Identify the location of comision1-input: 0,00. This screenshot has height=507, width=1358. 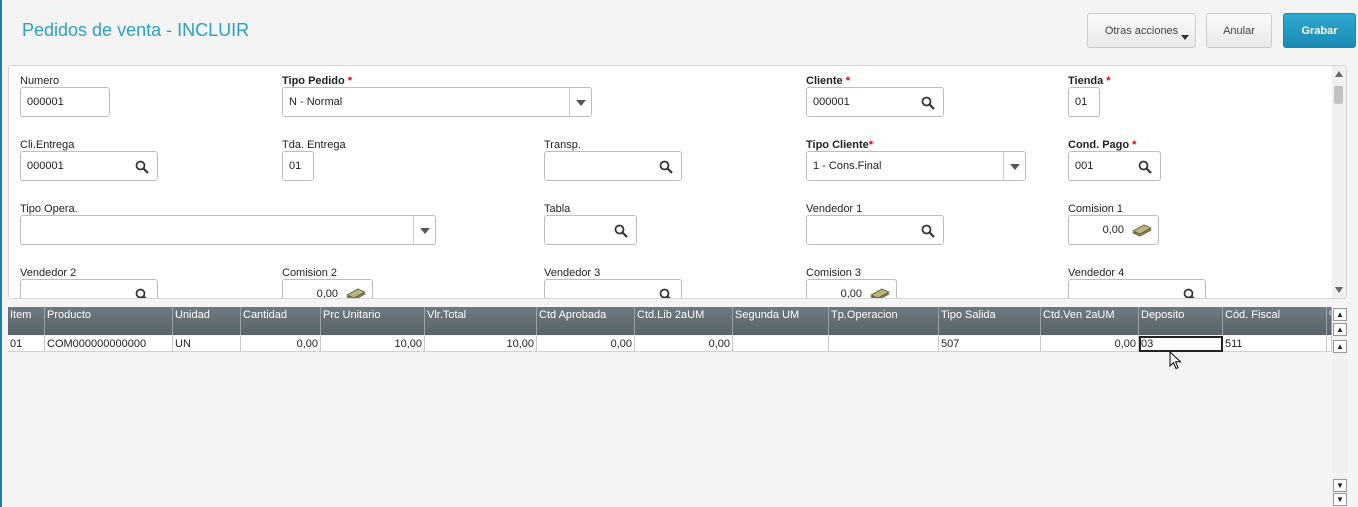
(1113, 230).